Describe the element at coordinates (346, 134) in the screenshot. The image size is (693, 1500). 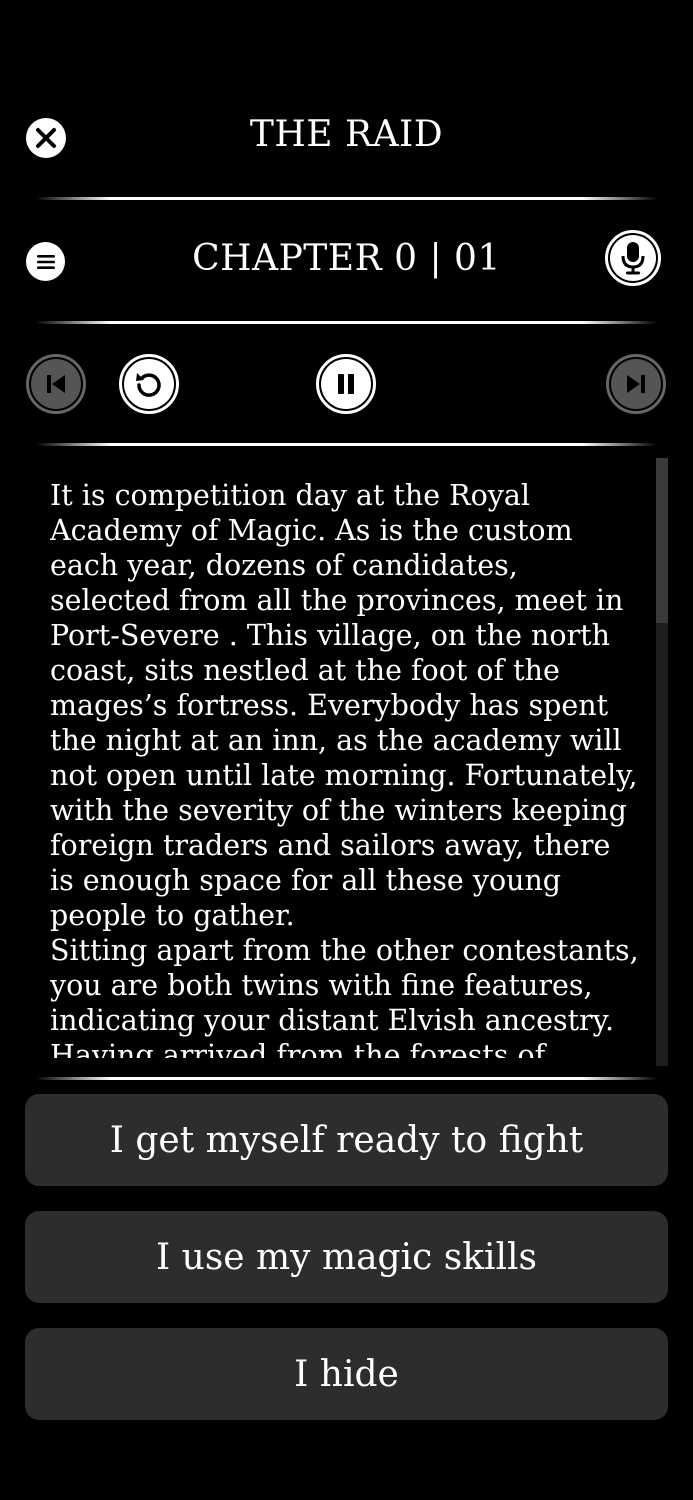
I see `story-title: THE RAID` at that location.